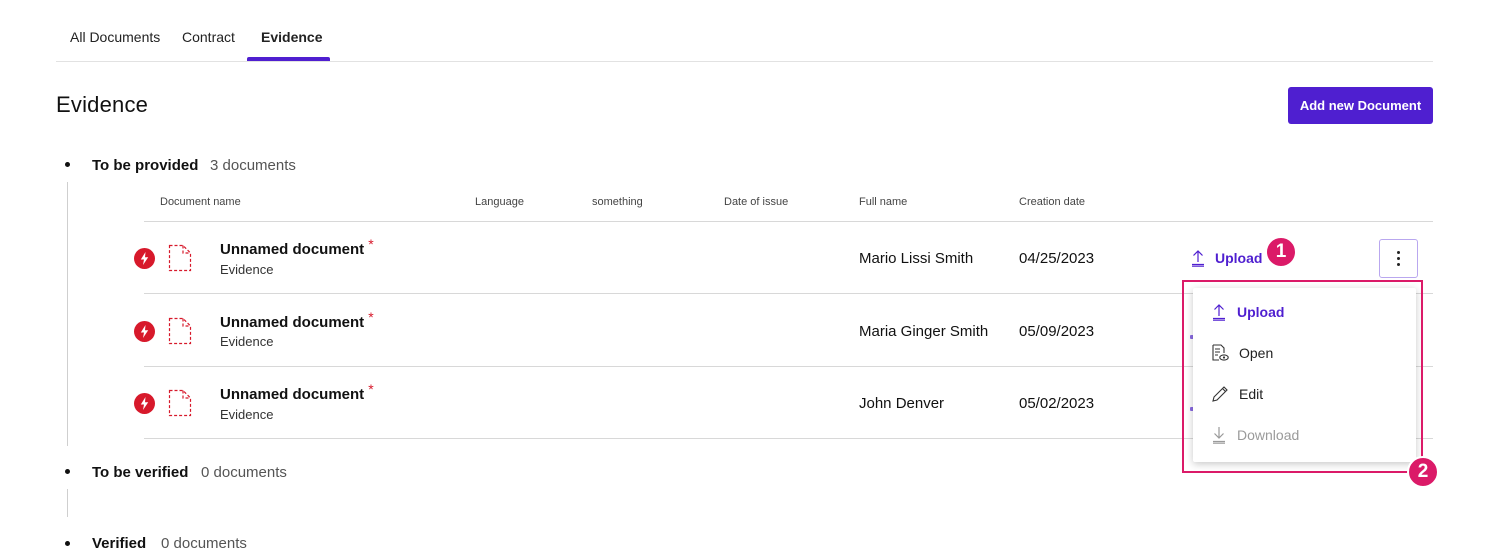  Describe the element at coordinates (1281, 252) in the screenshot. I see `annotation-badge-1: 1` at that location.